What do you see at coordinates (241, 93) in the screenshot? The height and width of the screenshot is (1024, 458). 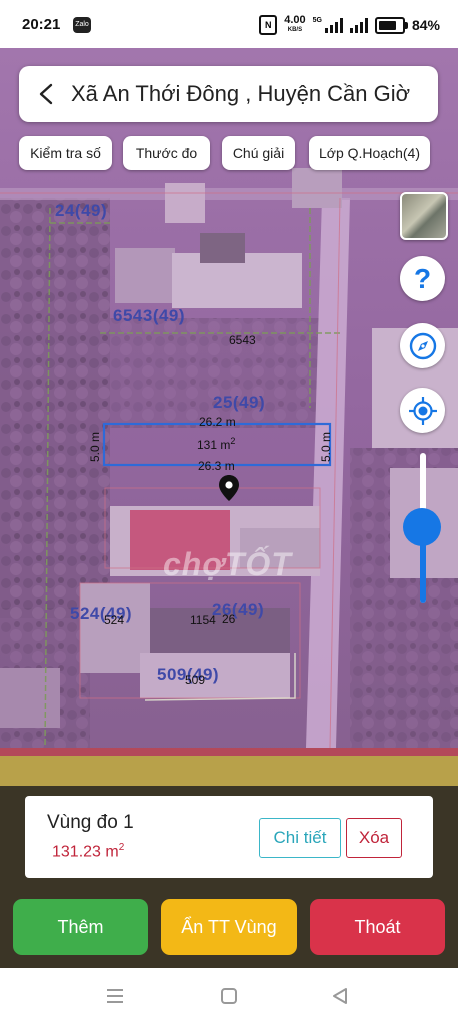 I see `location-title: Xã An Thới Đông , Huyện Cần Giờ` at bounding box center [241, 93].